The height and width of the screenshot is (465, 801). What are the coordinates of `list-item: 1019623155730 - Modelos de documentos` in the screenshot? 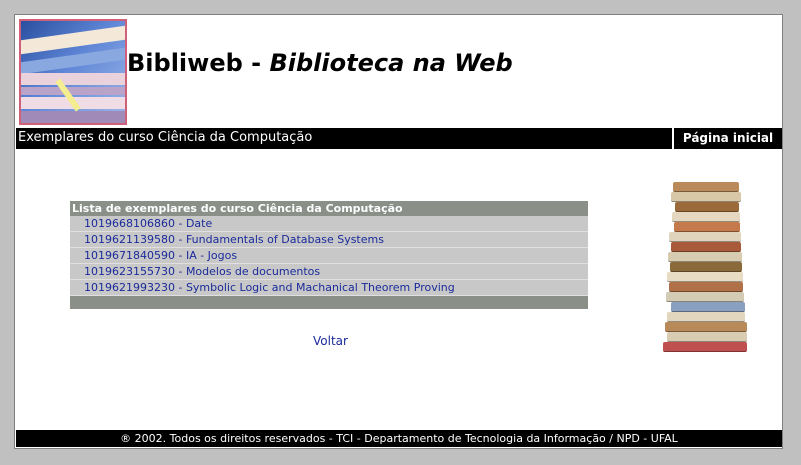 It's located at (329, 272).